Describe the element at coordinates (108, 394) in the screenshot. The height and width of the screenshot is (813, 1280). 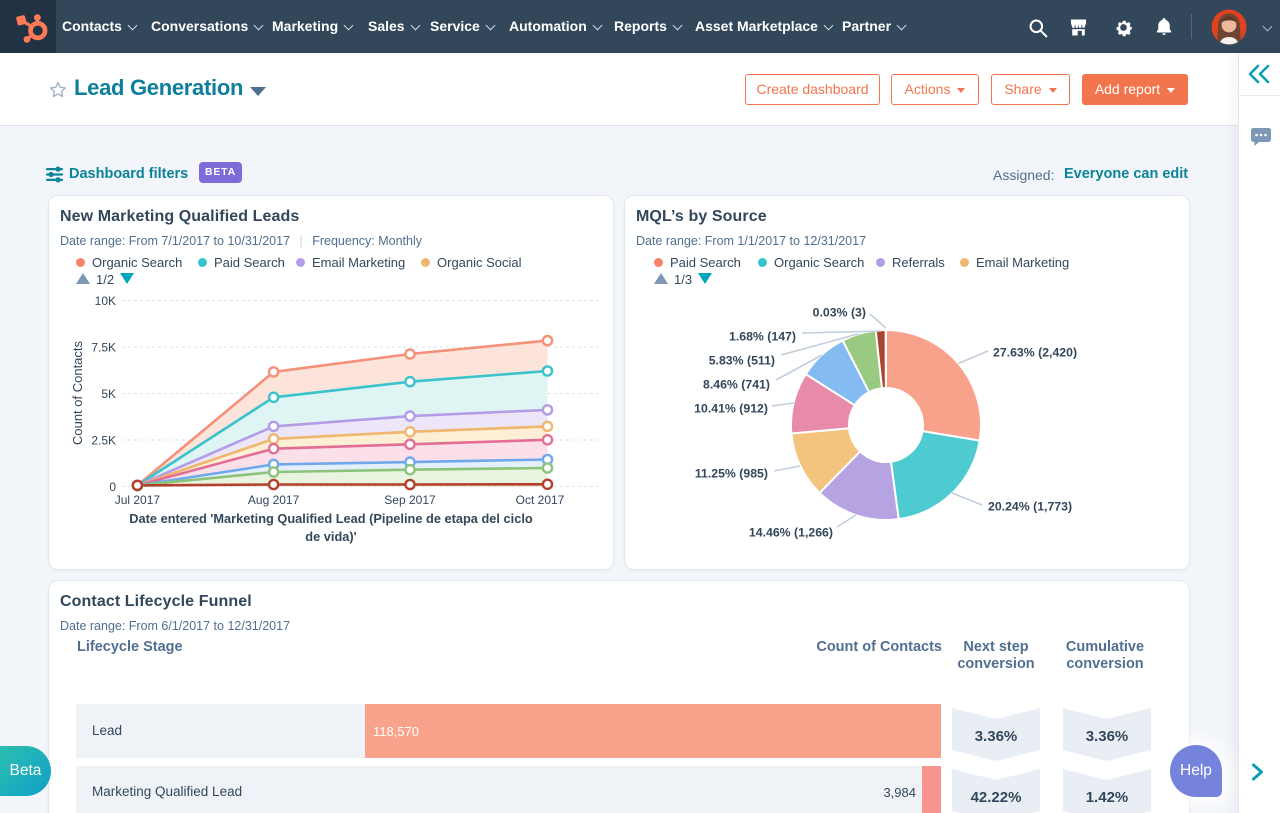
I see `svg-text: 5K` at that location.